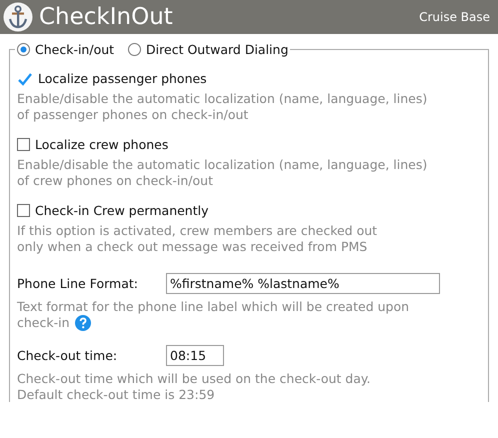 Image resolution: width=498 pixels, height=438 pixels. What do you see at coordinates (65, 49) in the screenshot?
I see `mode-radio: Check-in/out` at bounding box center [65, 49].